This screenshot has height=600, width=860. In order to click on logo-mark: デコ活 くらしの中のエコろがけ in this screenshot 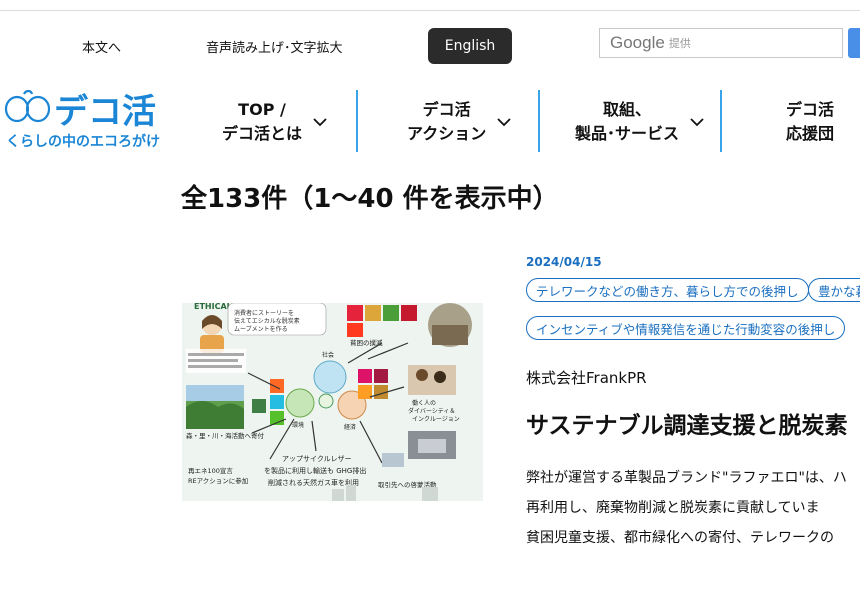, I will do `click(82, 119)`.